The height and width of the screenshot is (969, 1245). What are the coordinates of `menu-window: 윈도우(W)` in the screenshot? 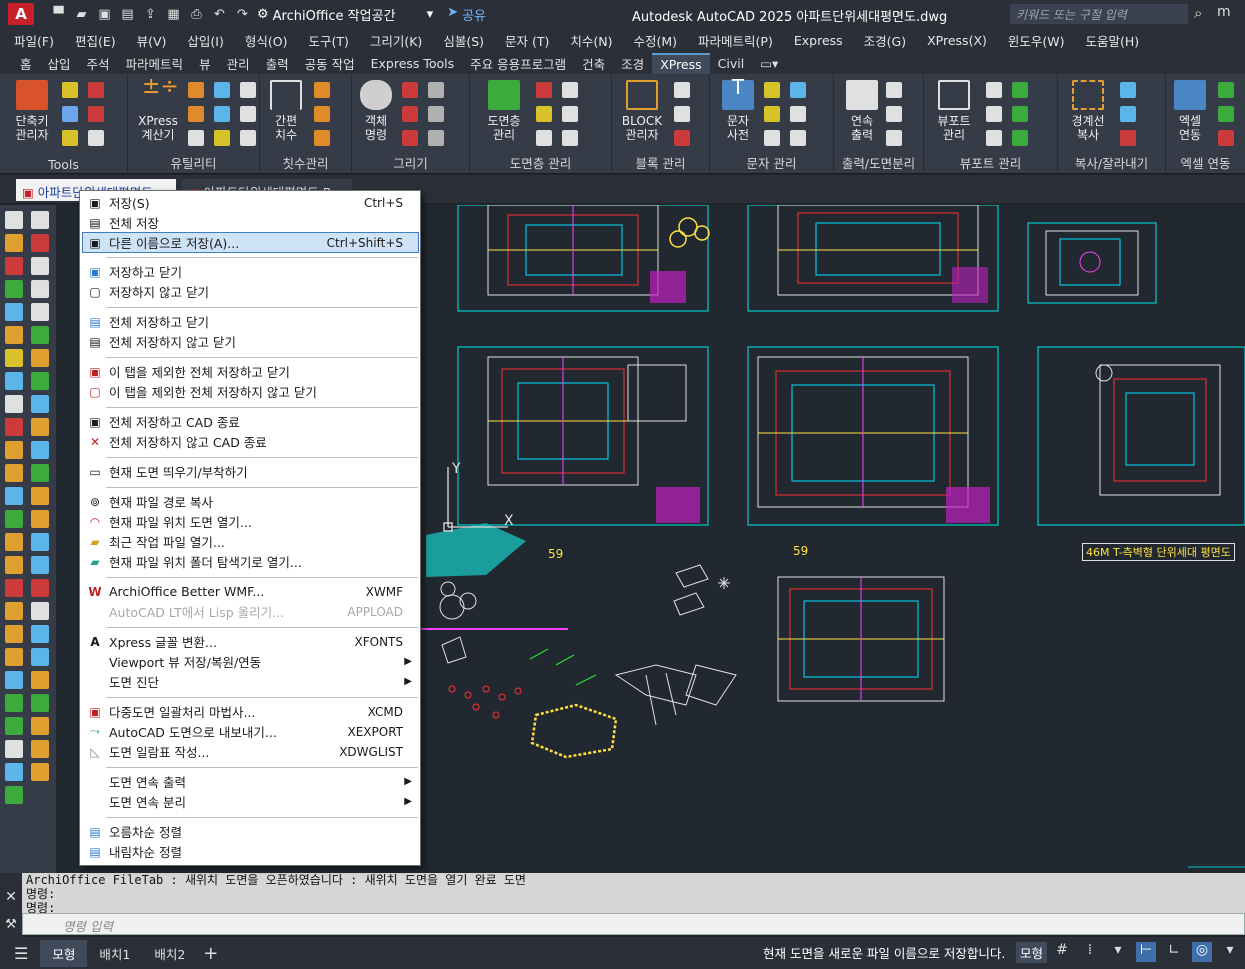 It's located at (1036, 40).